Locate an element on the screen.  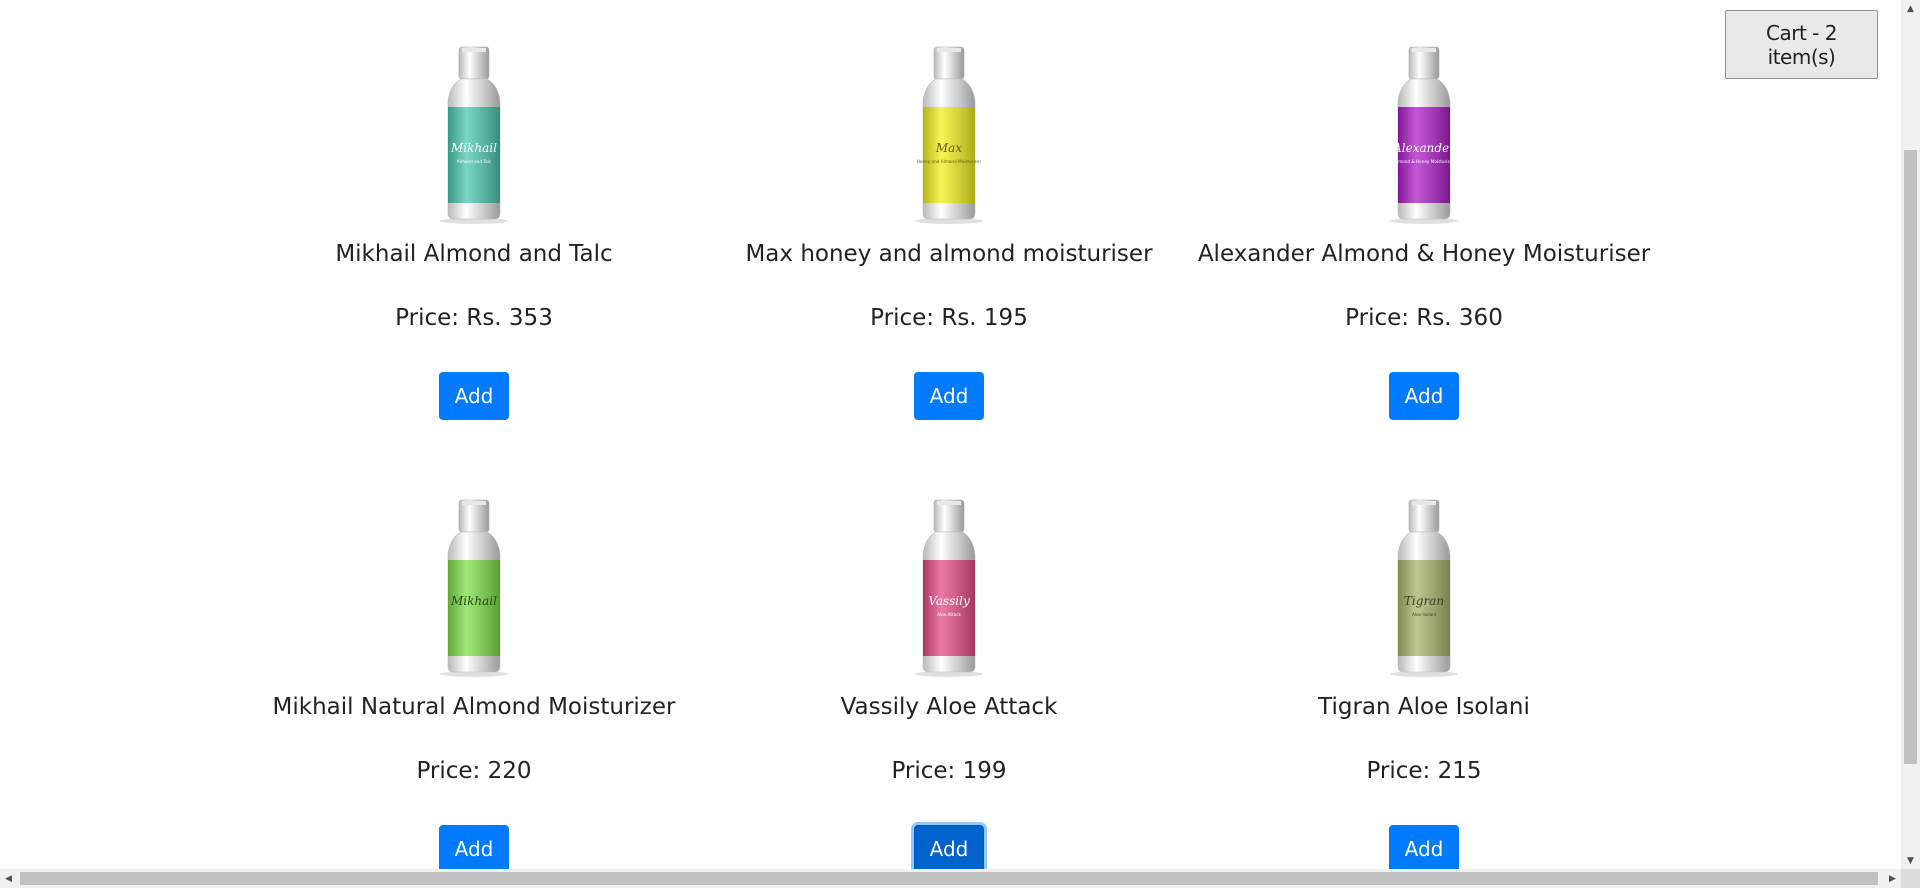
vertical-scrollbar: ▲ ▼ is located at coordinates (1910, 434).